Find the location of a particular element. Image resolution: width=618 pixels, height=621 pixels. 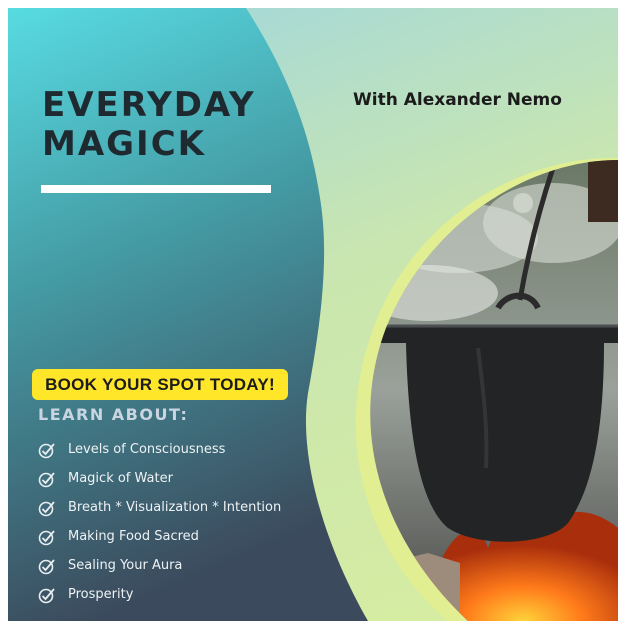

list-item: Sealing Your Aura is located at coordinates (159, 565).